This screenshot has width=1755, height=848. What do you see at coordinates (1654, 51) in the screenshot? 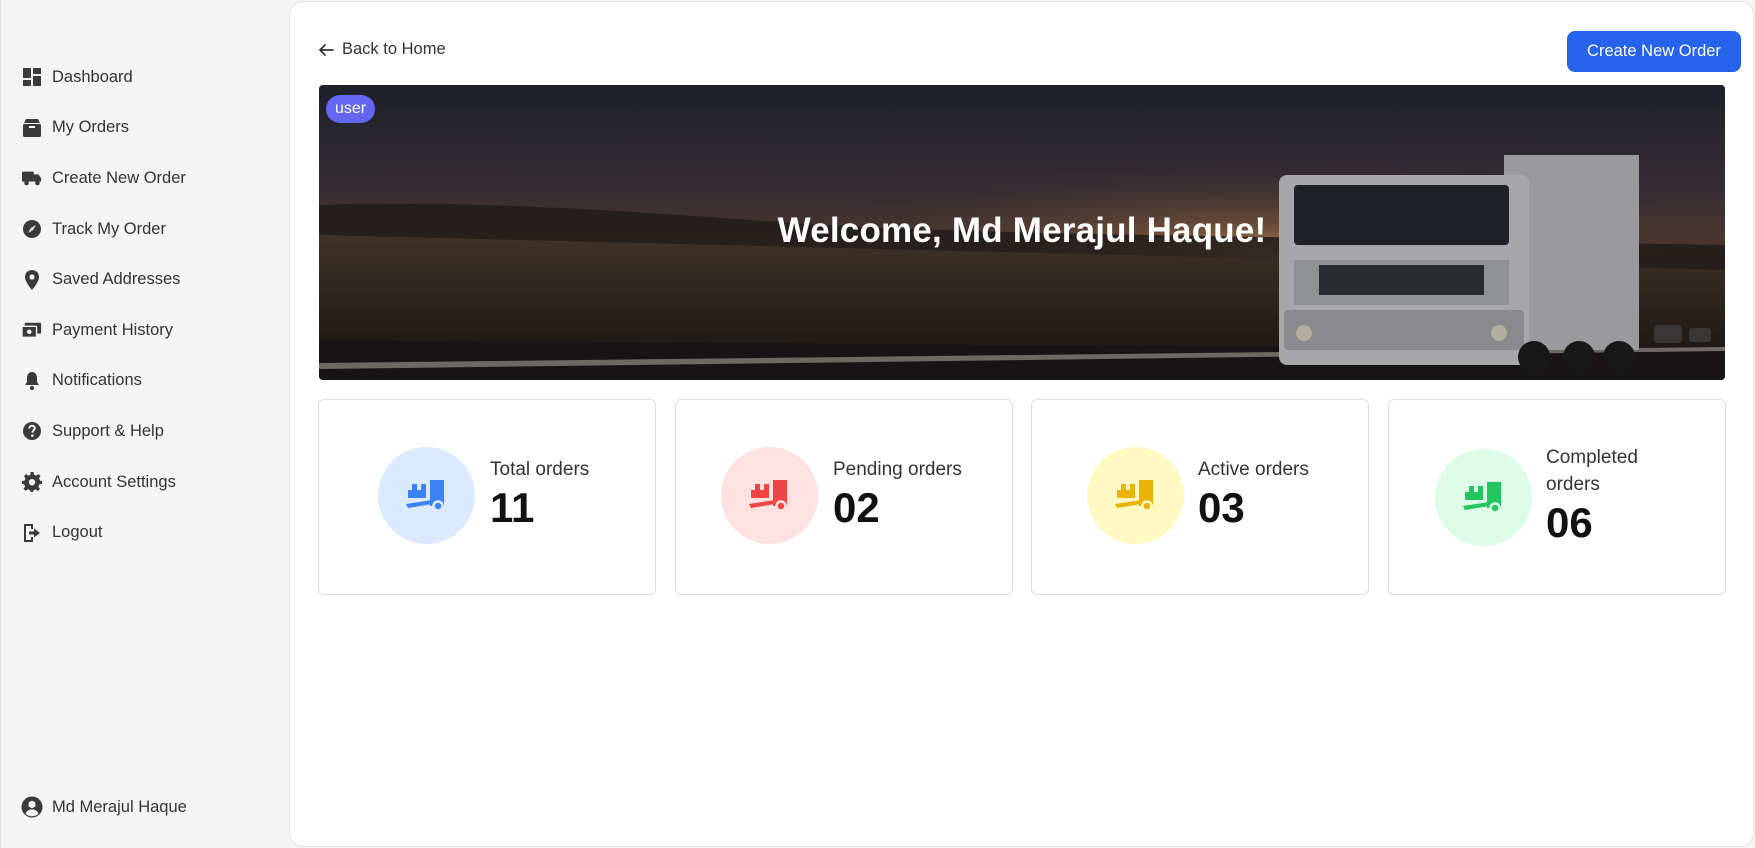
I see `create-new-order-button: Create New Order` at bounding box center [1654, 51].